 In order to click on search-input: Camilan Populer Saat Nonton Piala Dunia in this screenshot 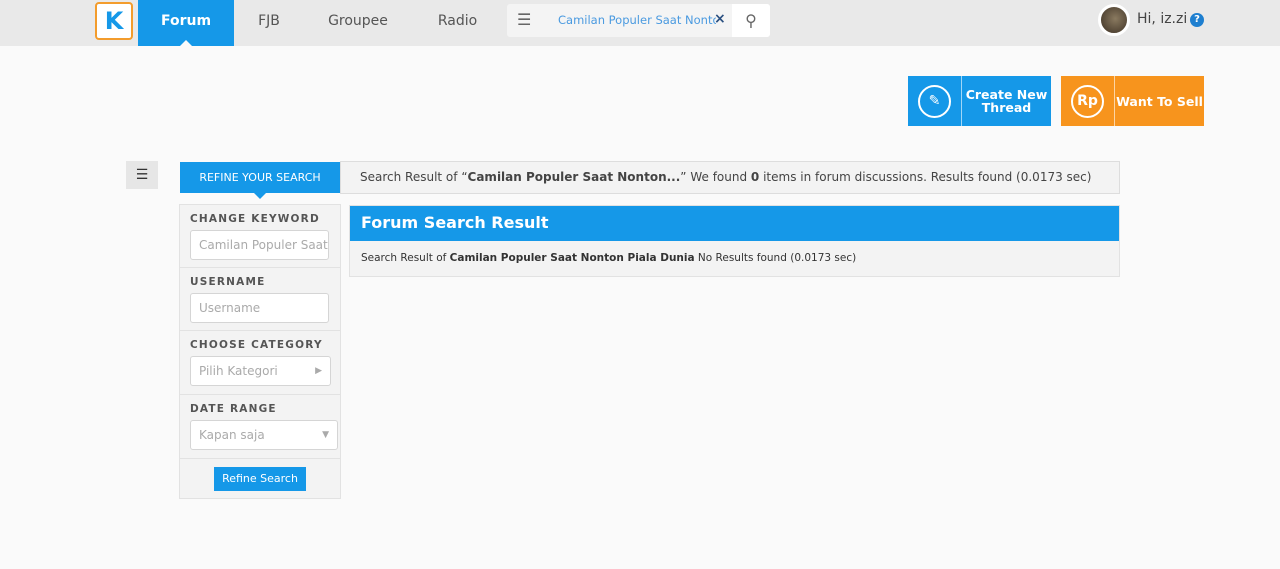, I will do `click(637, 20)`.